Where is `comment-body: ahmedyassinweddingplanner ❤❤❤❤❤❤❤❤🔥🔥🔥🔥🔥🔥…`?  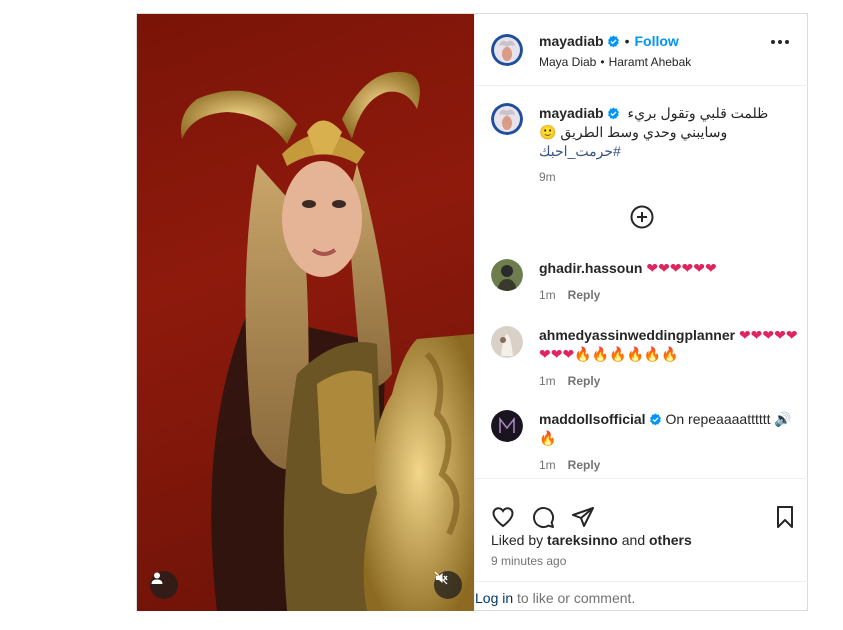
comment-body: ahmedyassinweddingplanner ❤❤❤❤❤❤❤❤🔥🔥🔥🔥🔥🔥… is located at coordinates (669, 358).